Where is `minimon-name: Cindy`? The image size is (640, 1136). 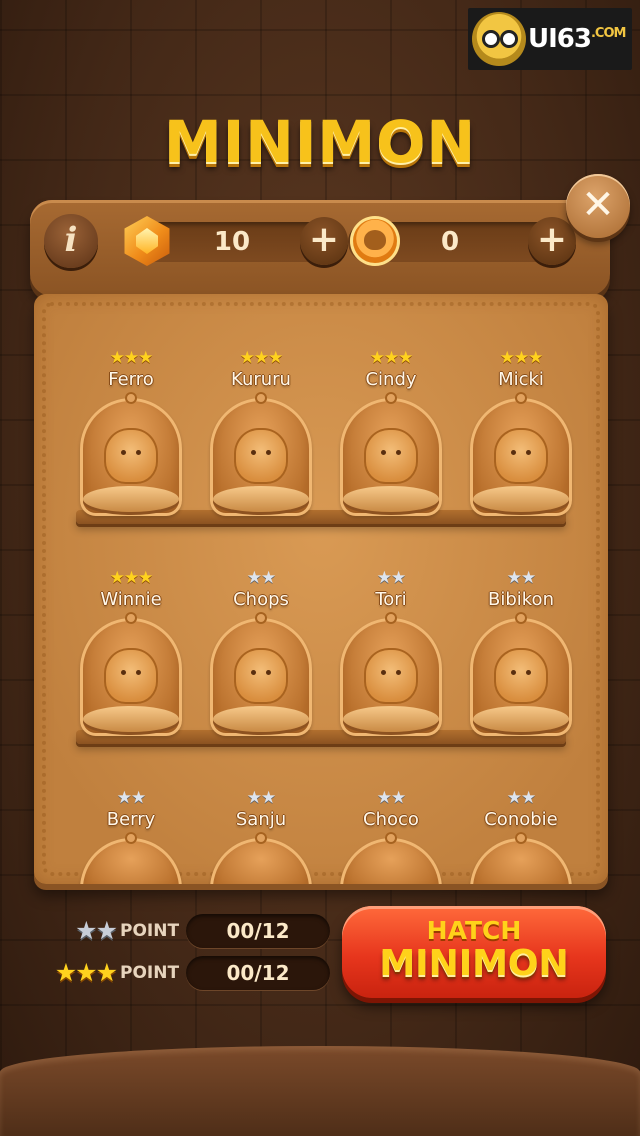
minimon-name: Cindy is located at coordinates (391, 379).